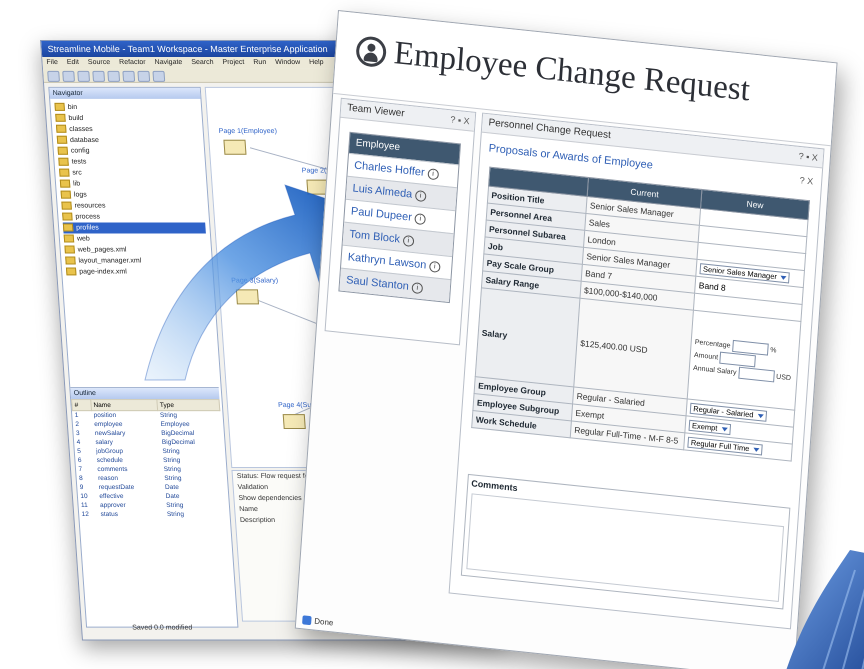  Describe the element at coordinates (124, 405) in the screenshot. I see `col-header: Name` at that location.